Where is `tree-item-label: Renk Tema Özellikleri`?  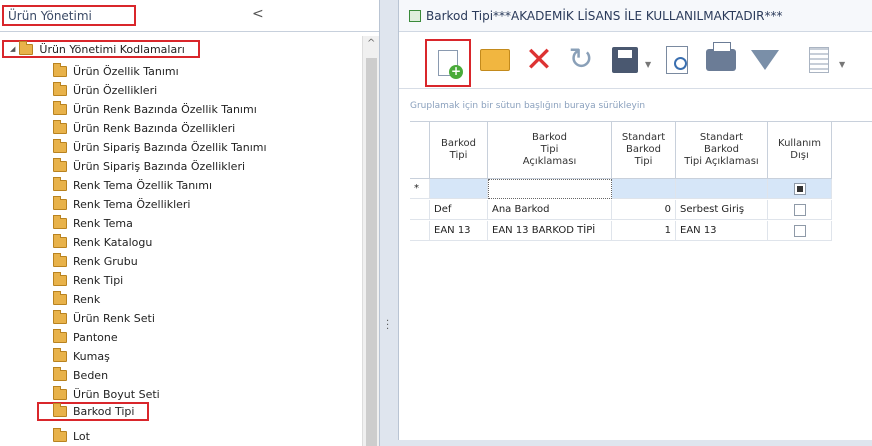
tree-item-label: Renk Tema Özellikleri is located at coordinates (132, 204).